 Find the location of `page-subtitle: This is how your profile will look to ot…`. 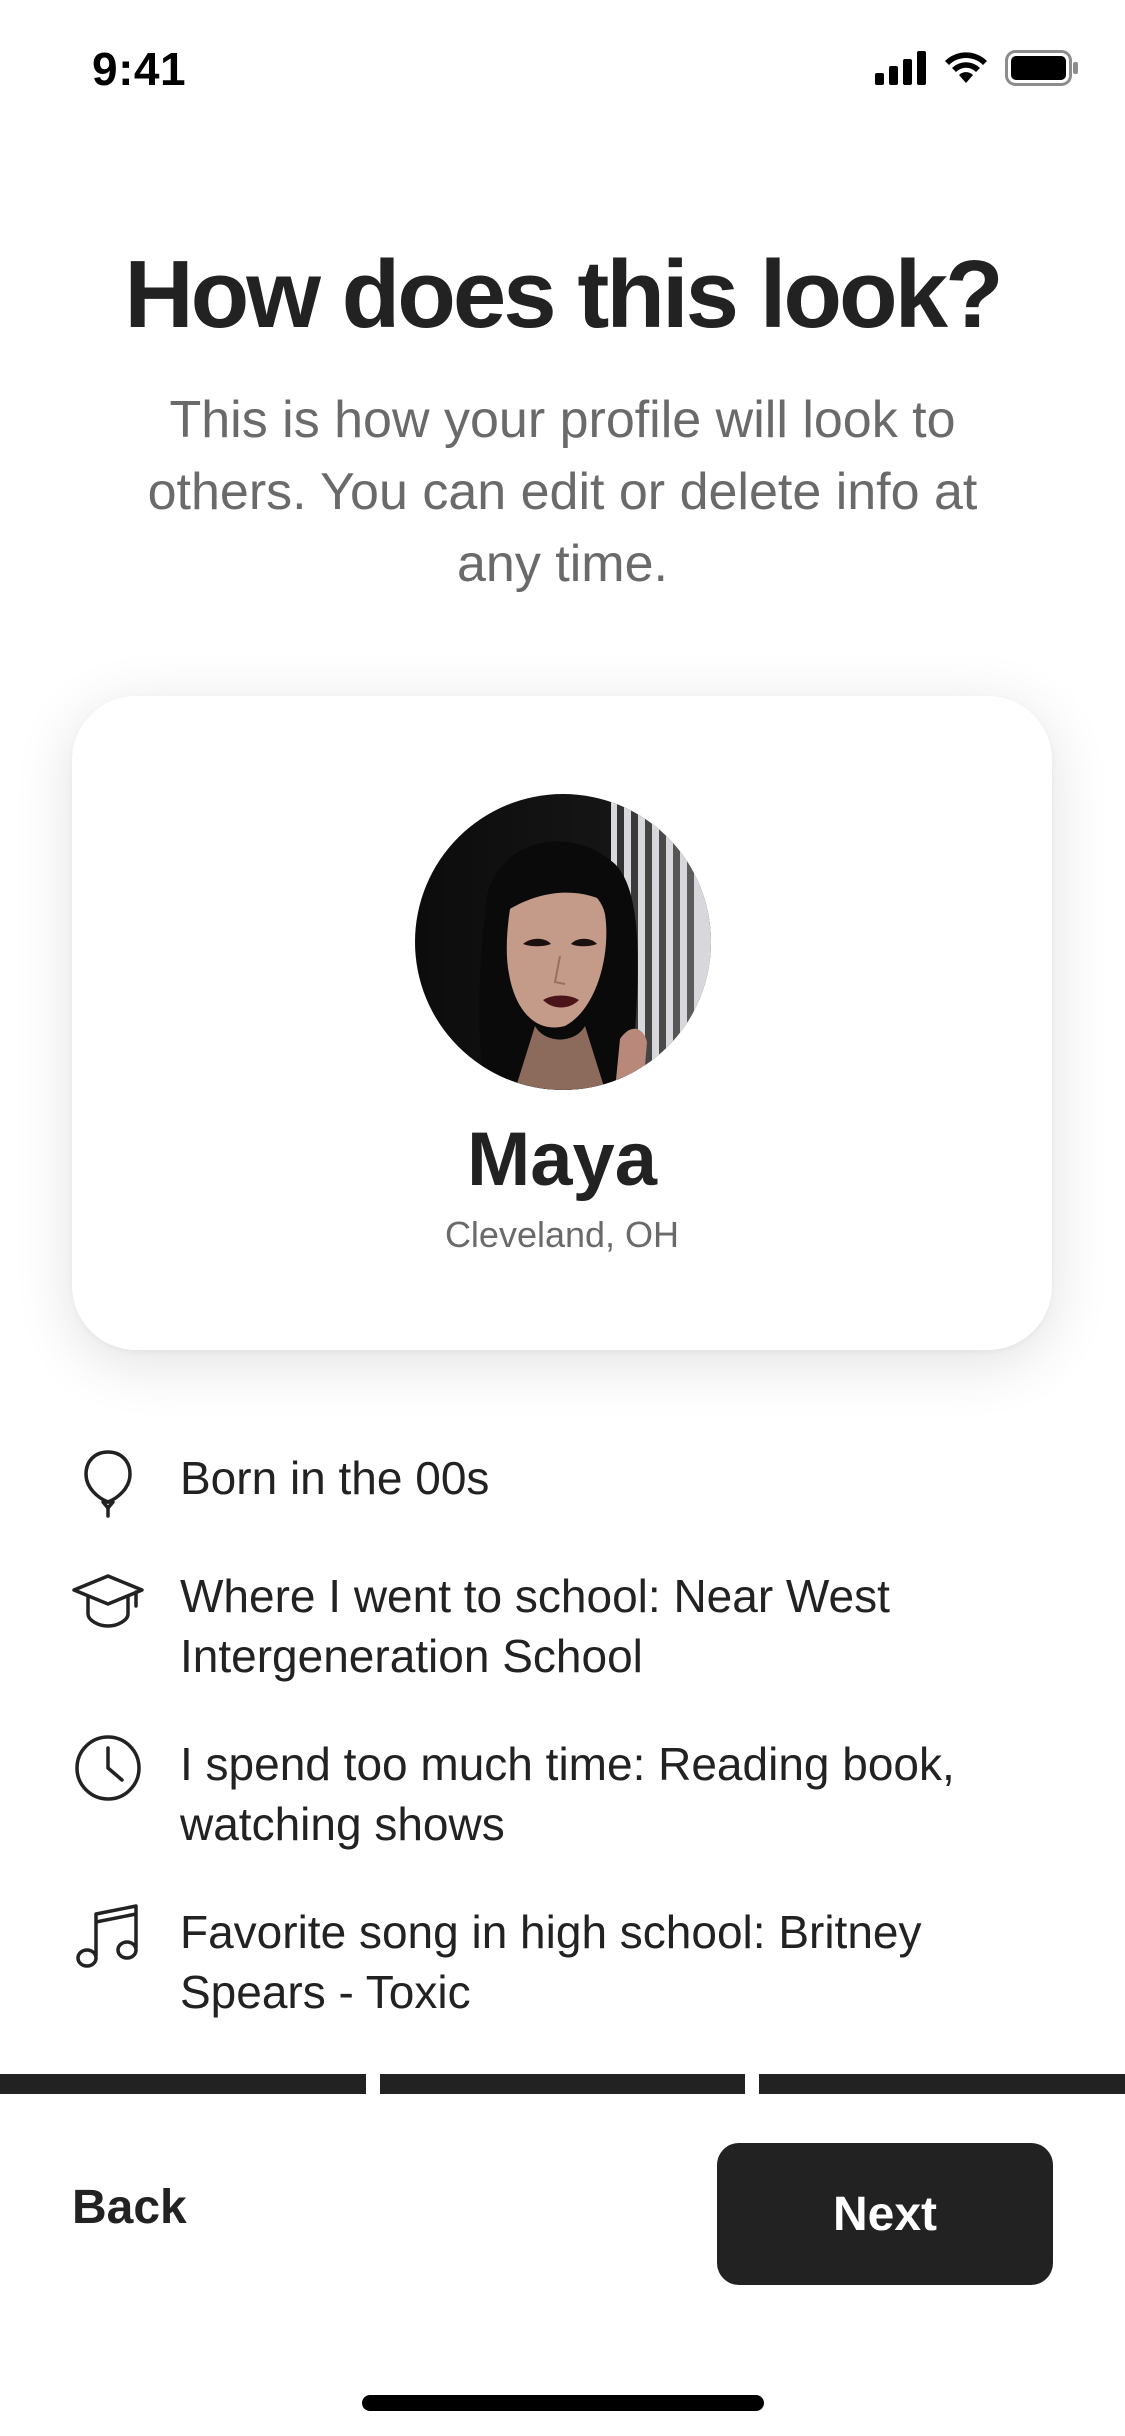

page-subtitle: This is how your profile will look to ot… is located at coordinates (562, 492).